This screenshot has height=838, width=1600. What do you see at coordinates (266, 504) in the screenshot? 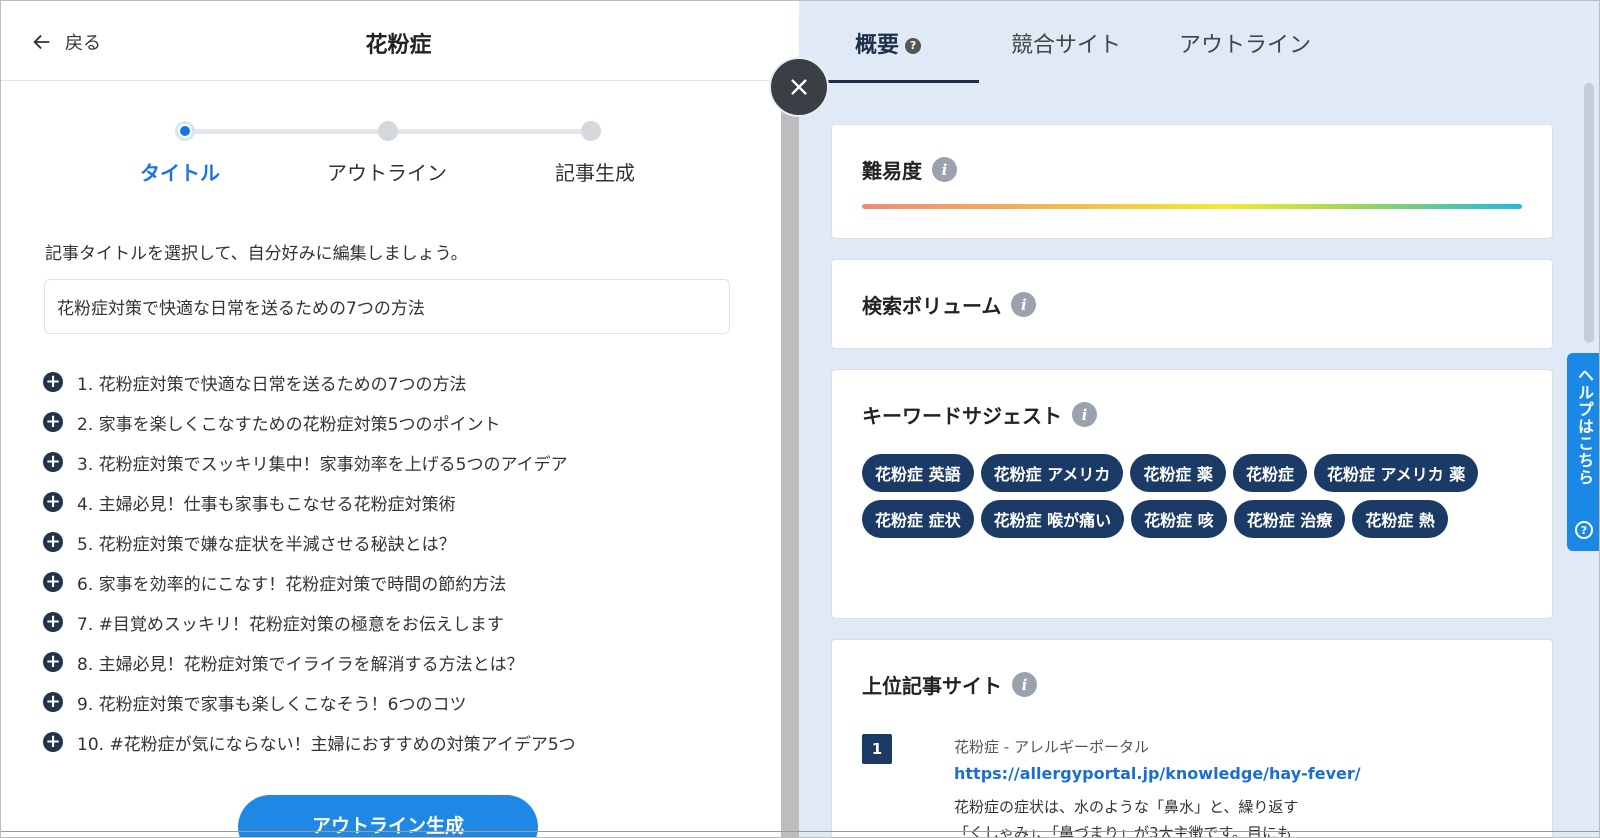
I see `suggestion-text: 4. 主婦必見！仕事も家事もこなせる花粉症対策術` at bounding box center [266, 504].